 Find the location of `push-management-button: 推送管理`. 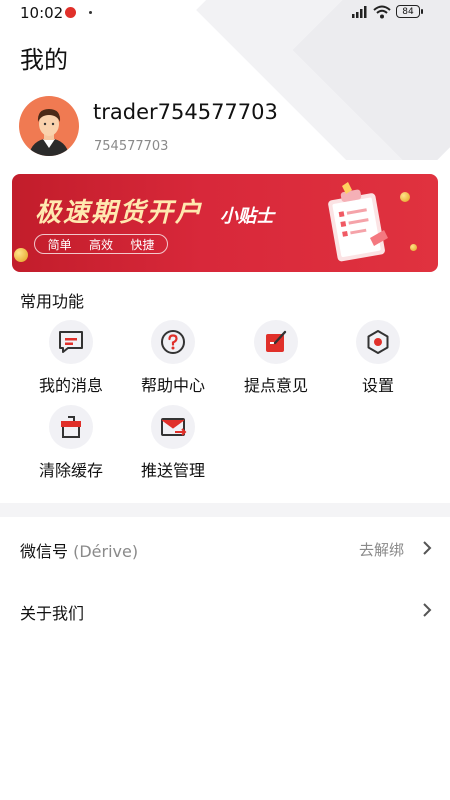

push-management-button: 推送管理 is located at coordinates (173, 443).